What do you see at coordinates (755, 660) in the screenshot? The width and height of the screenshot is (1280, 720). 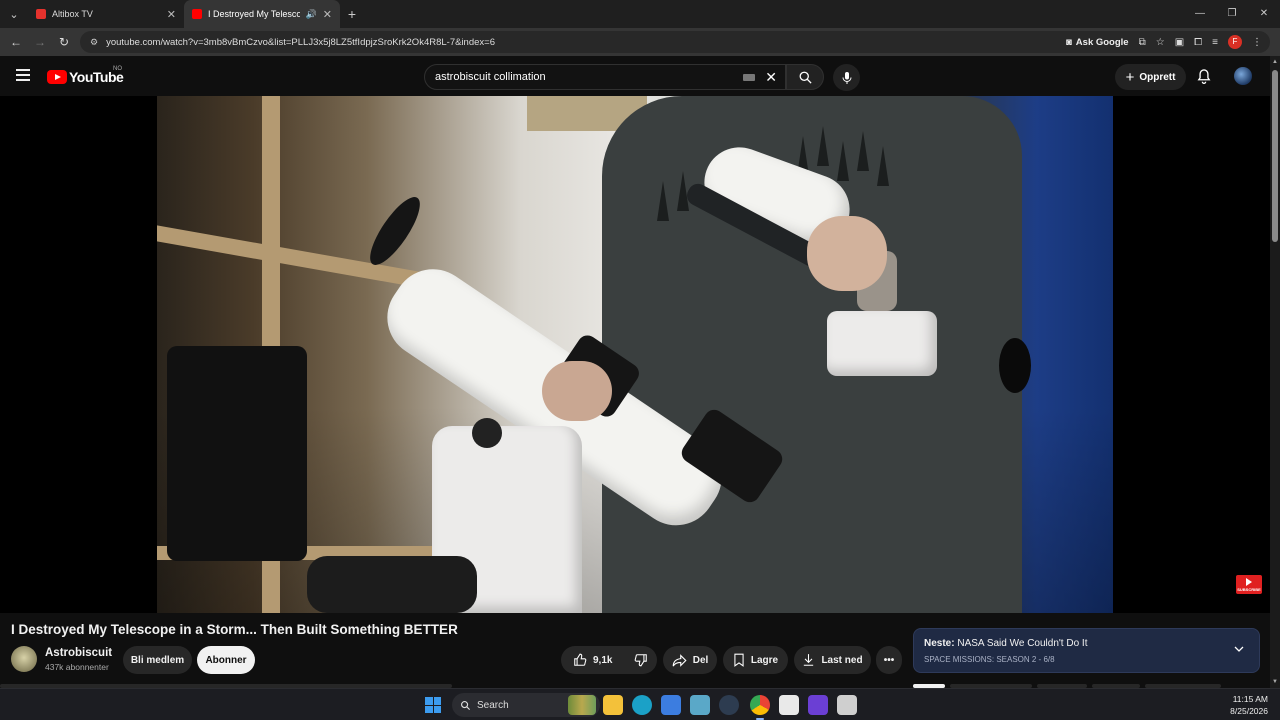 I see `save-button: Lagre` at bounding box center [755, 660].